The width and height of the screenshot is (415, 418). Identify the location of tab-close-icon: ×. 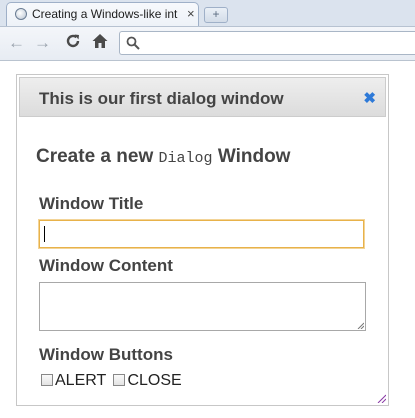
(191, 13).